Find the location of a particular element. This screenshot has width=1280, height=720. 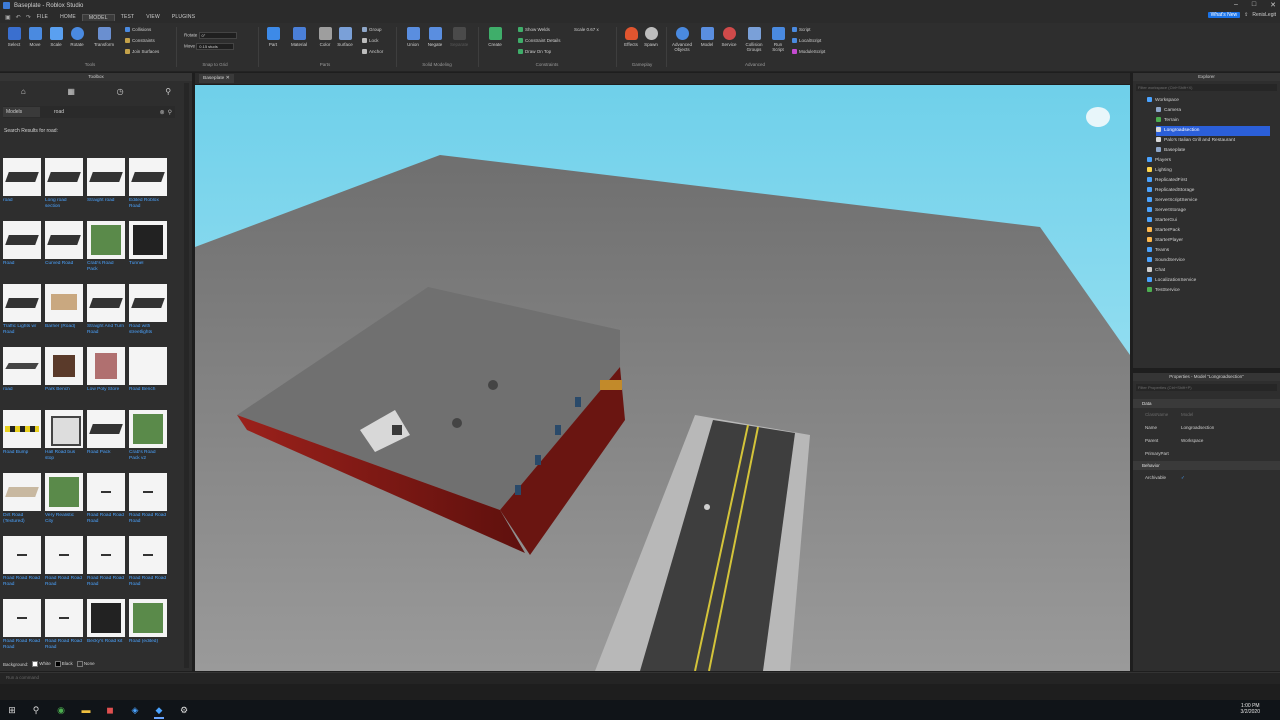

select-tool: Select is located at coordinates (14, 37).